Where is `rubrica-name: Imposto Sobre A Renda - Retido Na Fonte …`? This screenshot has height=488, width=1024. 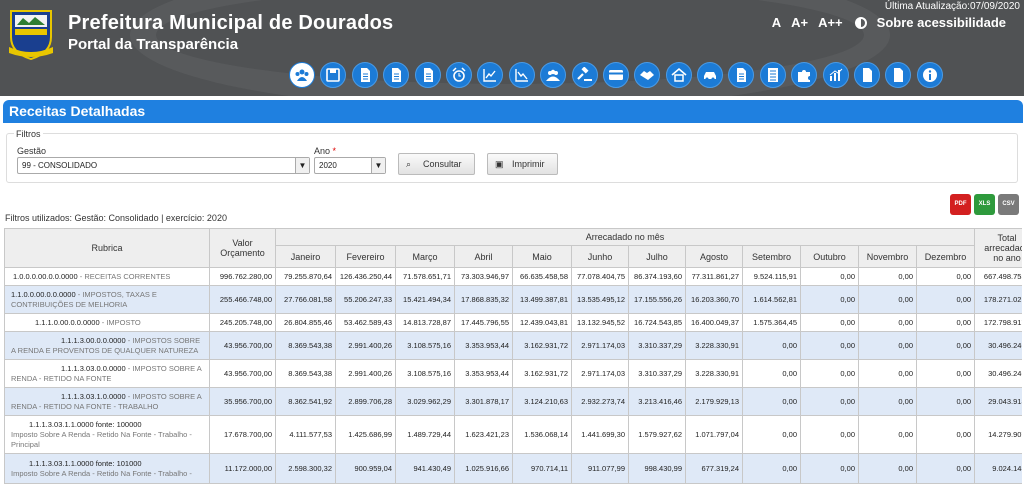 rubrica-name: Imposto Sobre A Renda - Retido Na Fonte … is located at coordinates (101, 439).